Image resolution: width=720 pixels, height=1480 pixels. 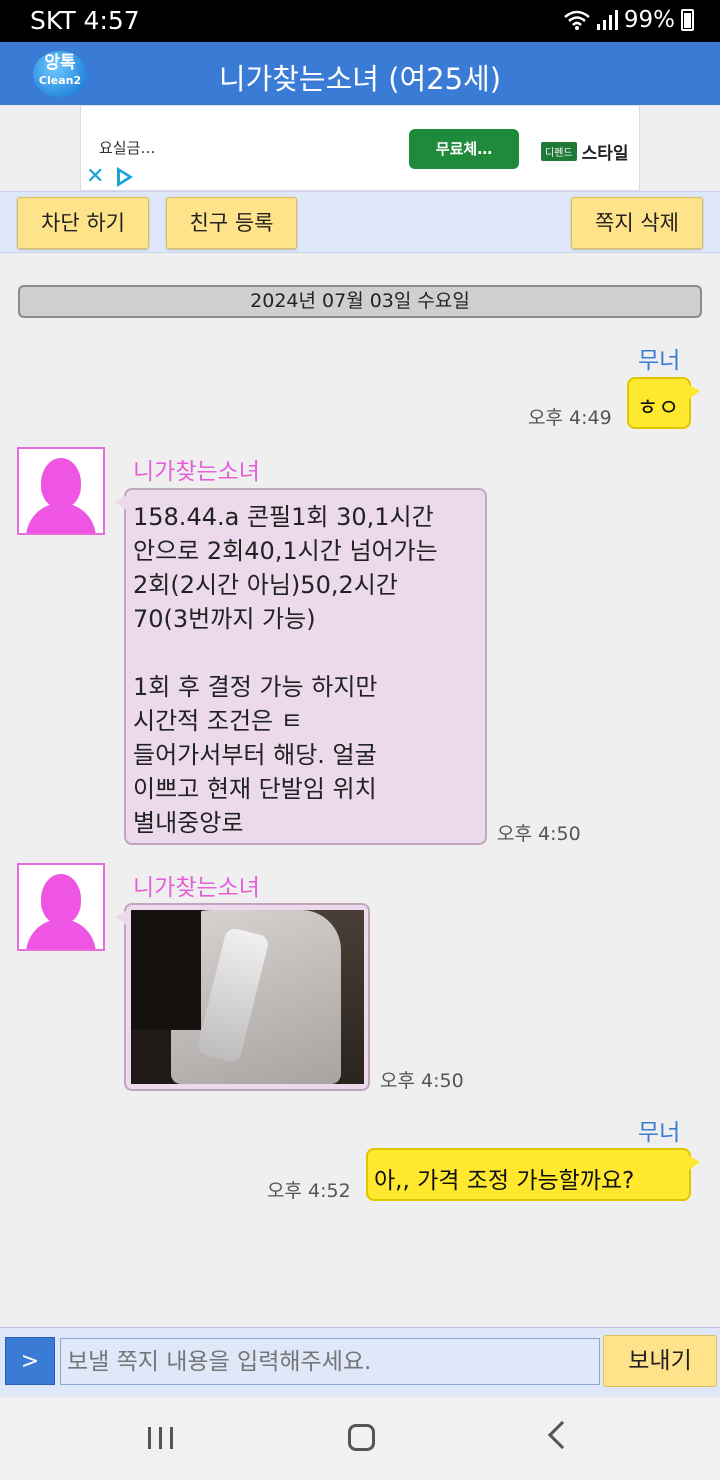 I want to click on message-line: 들어가서부터 해당. 얼굴, so click(x=255, y=755).